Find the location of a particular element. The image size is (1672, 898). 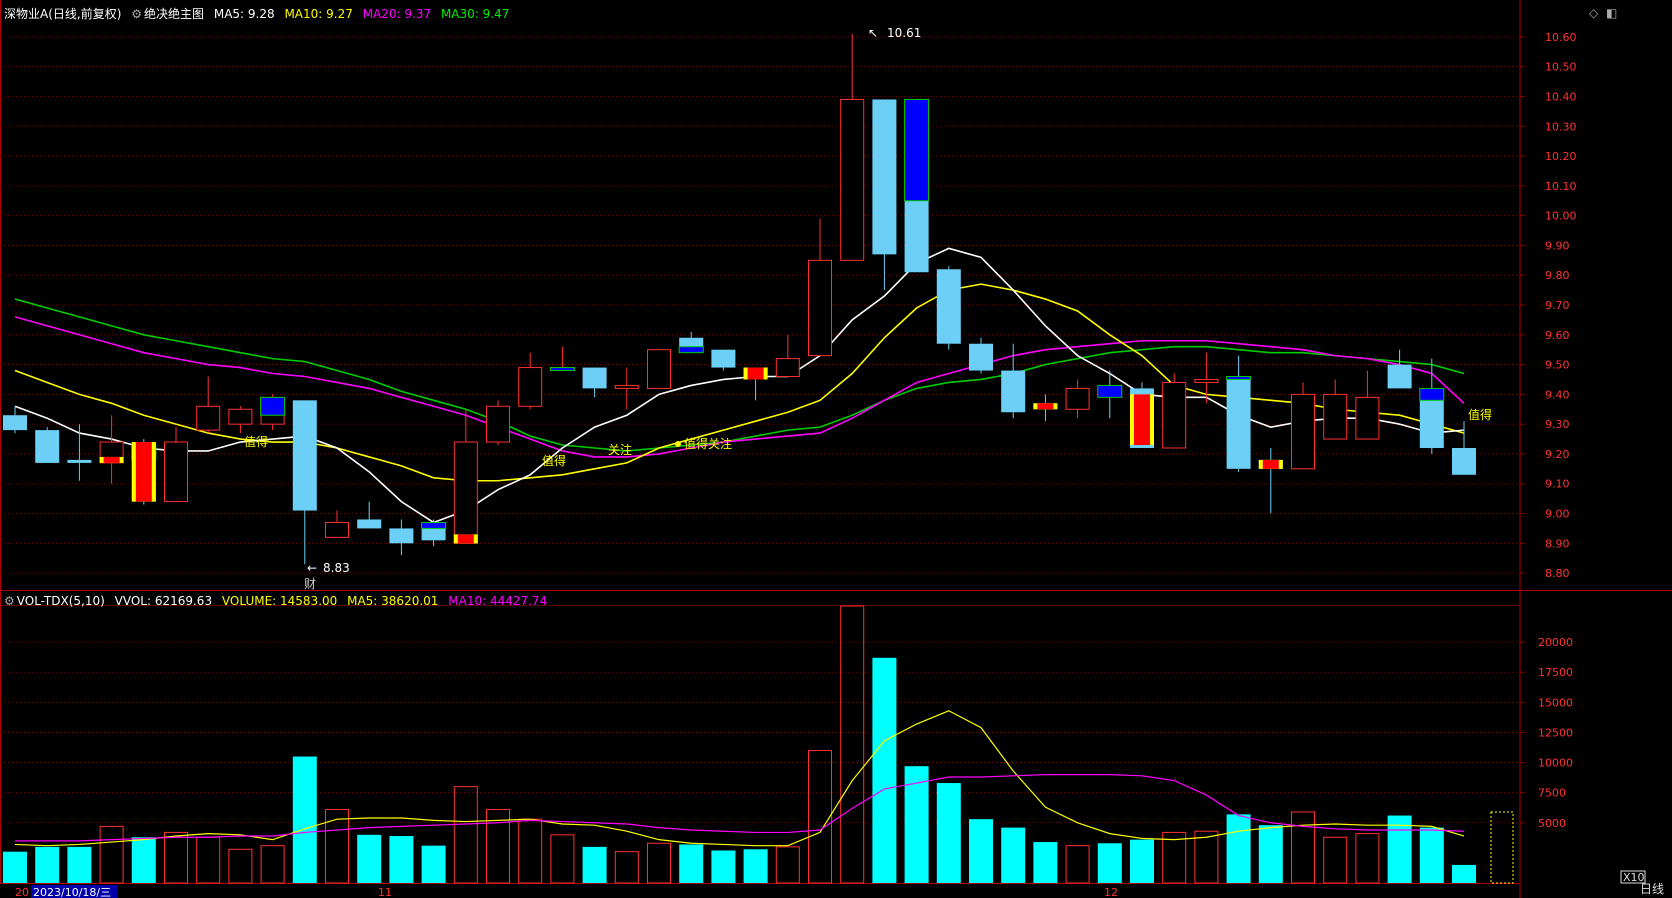

price-tick-label: 10.30 is located at coordinates (1561, 126).